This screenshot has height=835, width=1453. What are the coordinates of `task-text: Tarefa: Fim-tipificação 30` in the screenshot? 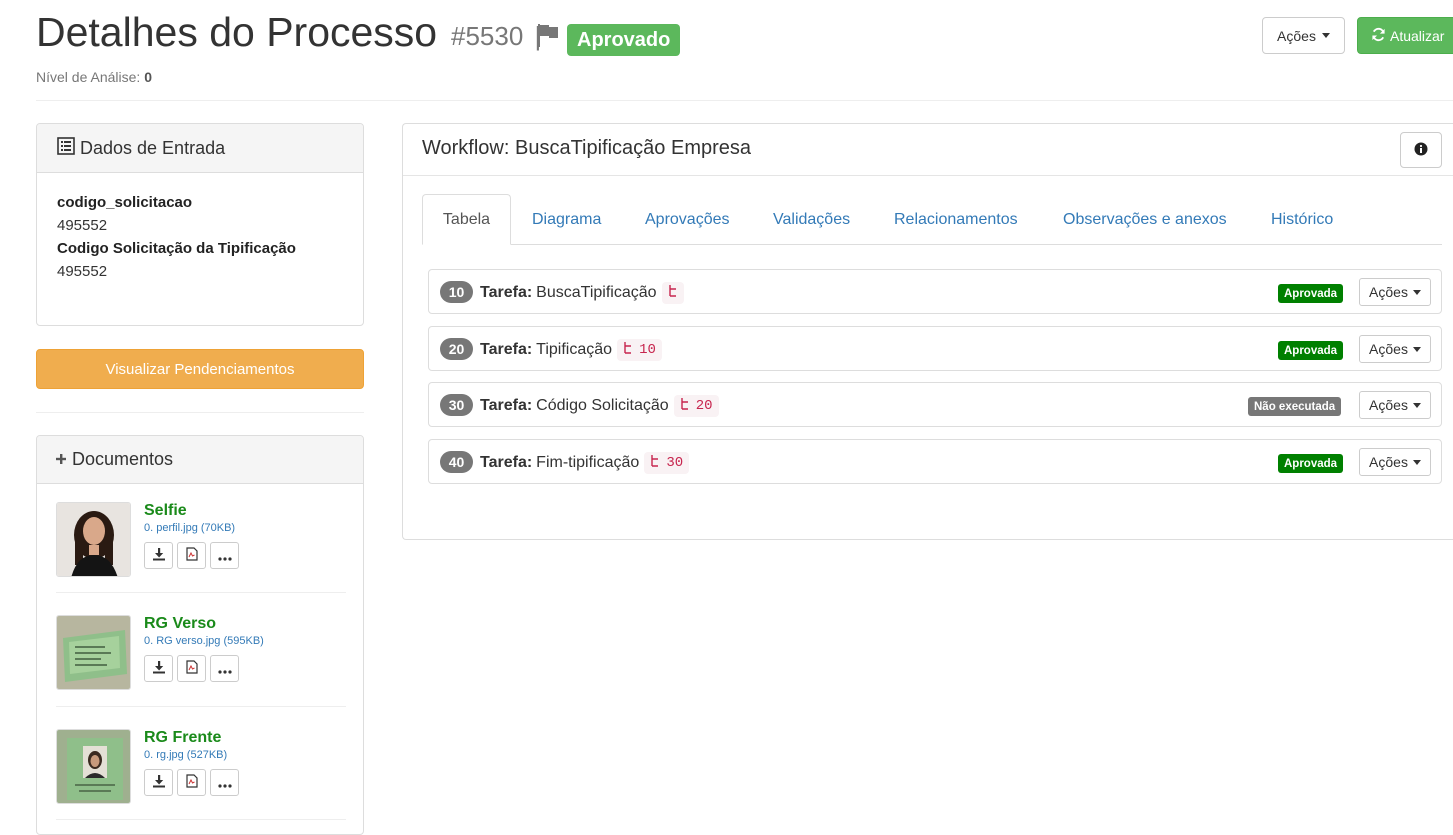 It's located at (585, 463).